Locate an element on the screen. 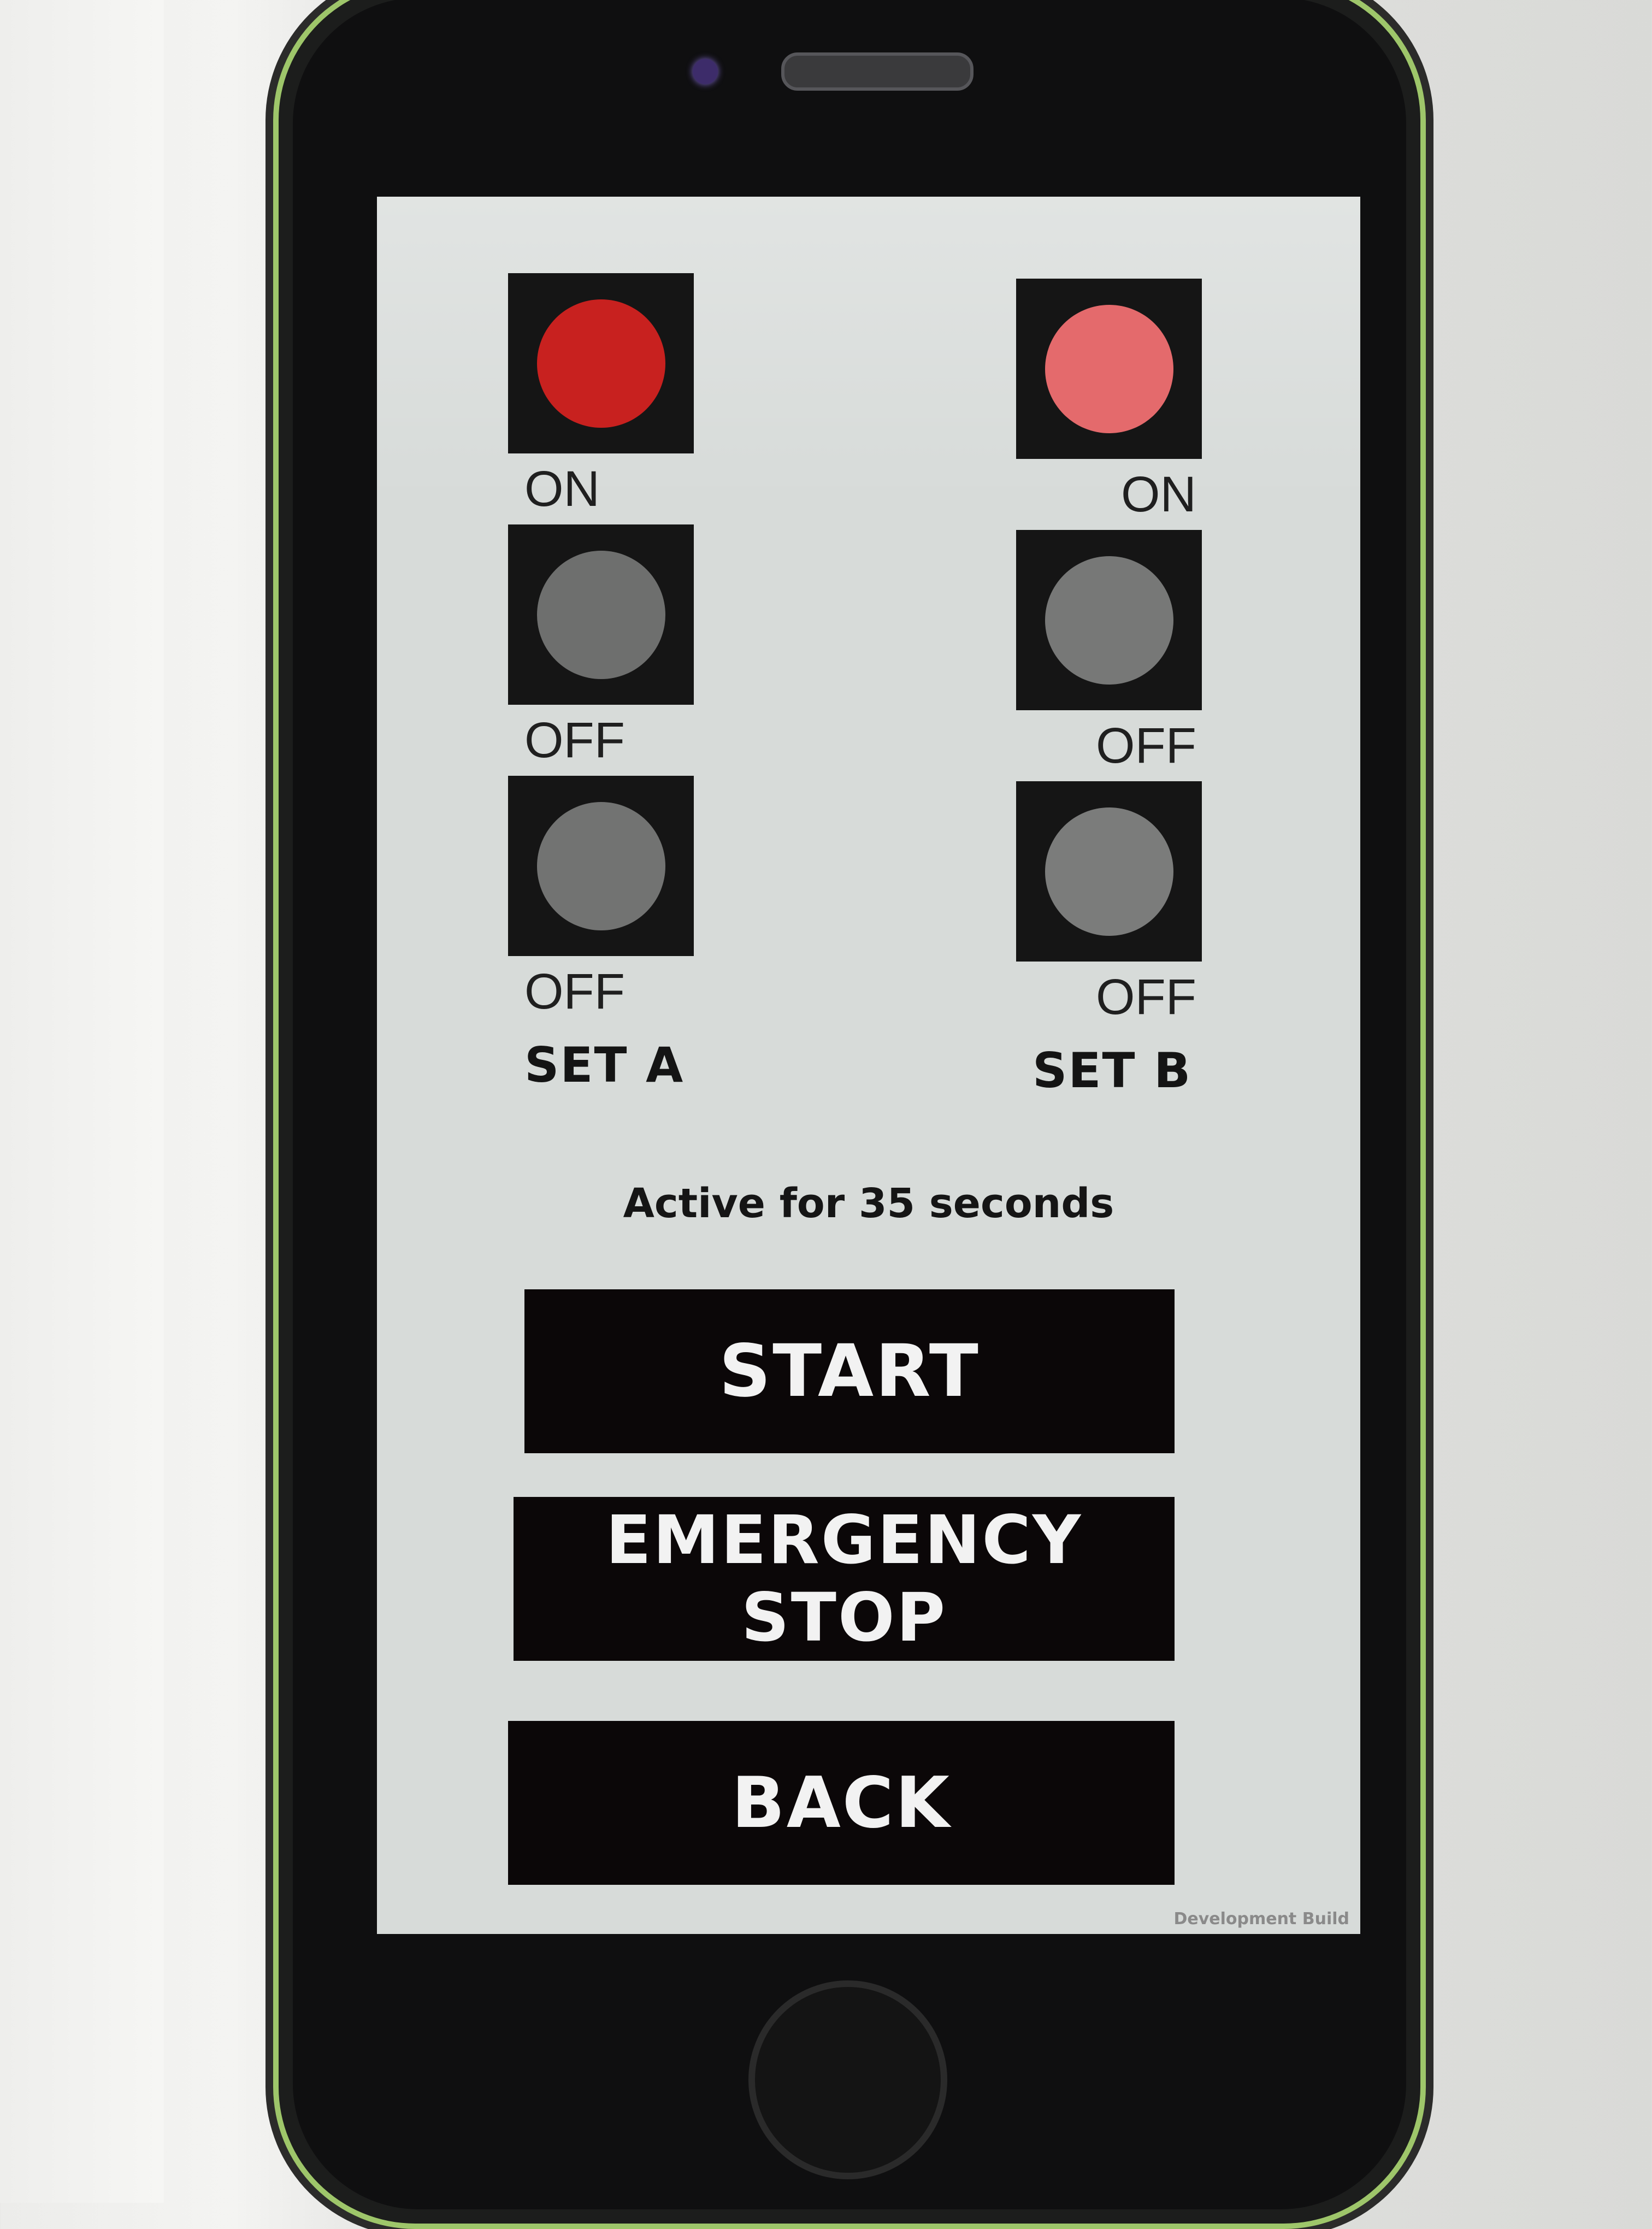  set-a-light-1-status: ON is located at coordinates (562, 489).